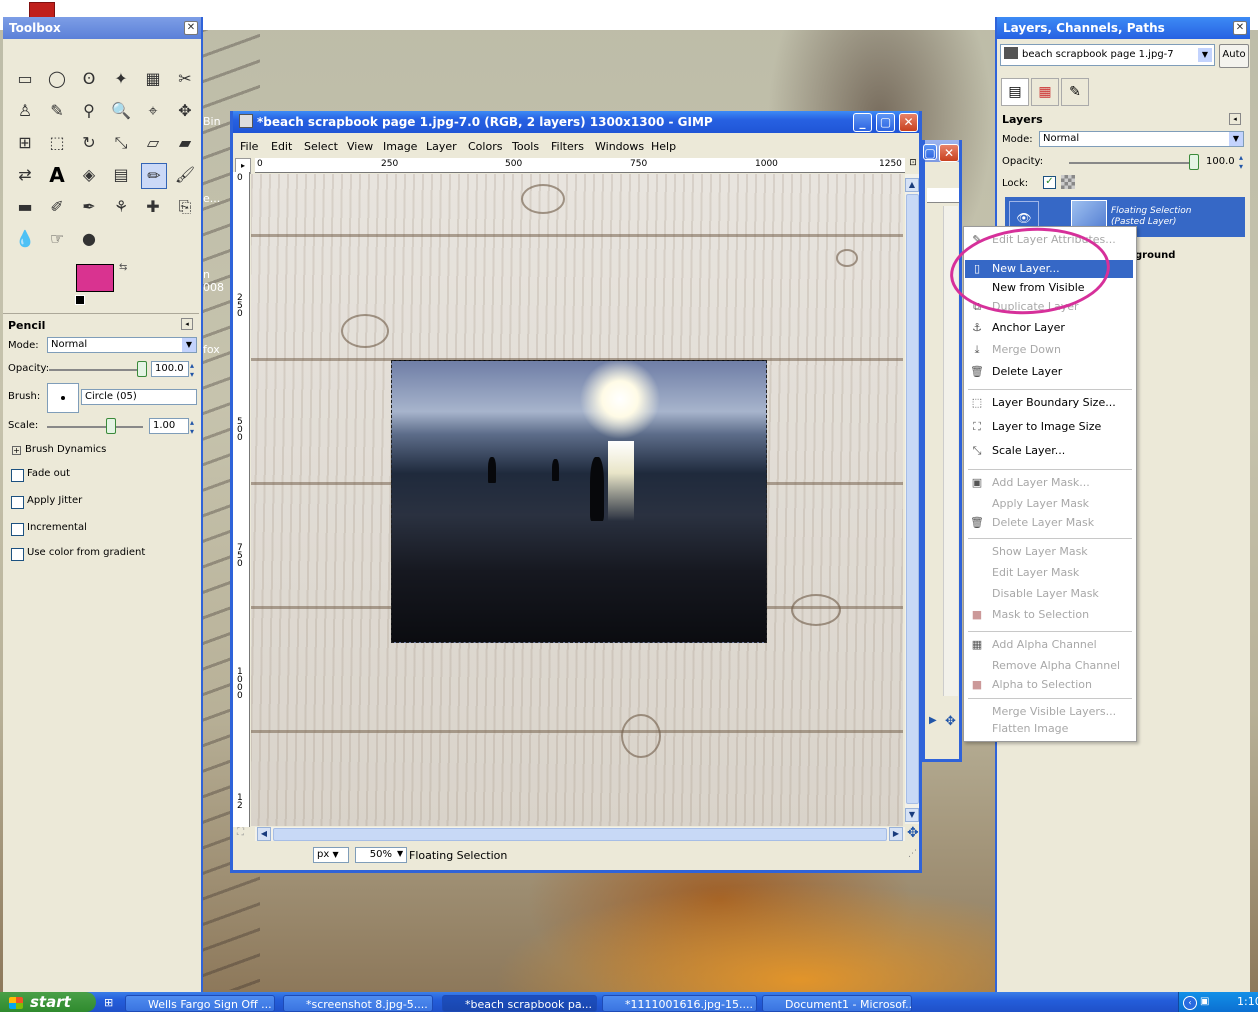  What do you see at coordinates (169, 426) in the screenshot?
I see `scale-field: 1.00` at bounding box center [169, 426].